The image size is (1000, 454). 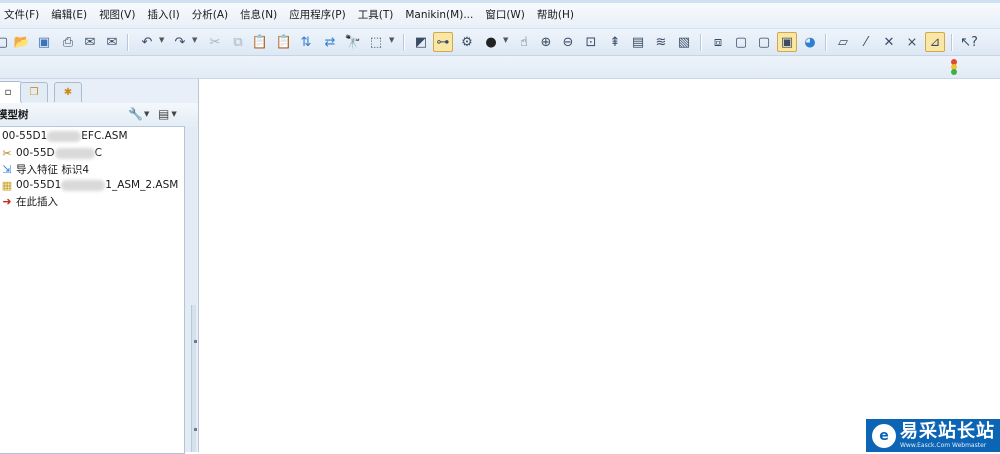 I want to click on tree-show-button: ▤ ▼, so click(x=167, y=114).